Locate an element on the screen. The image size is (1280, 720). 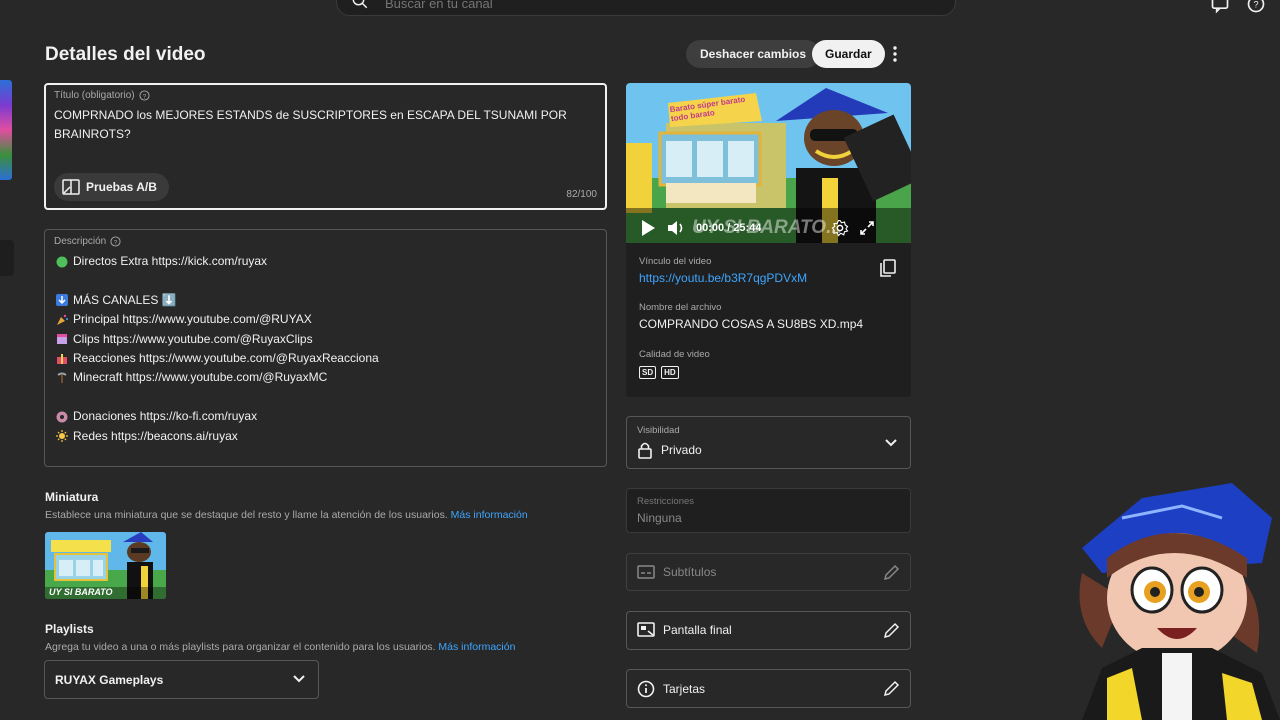
description-line: Redes https://beacons.ai/ruyax is located at coordinates (326, 436).